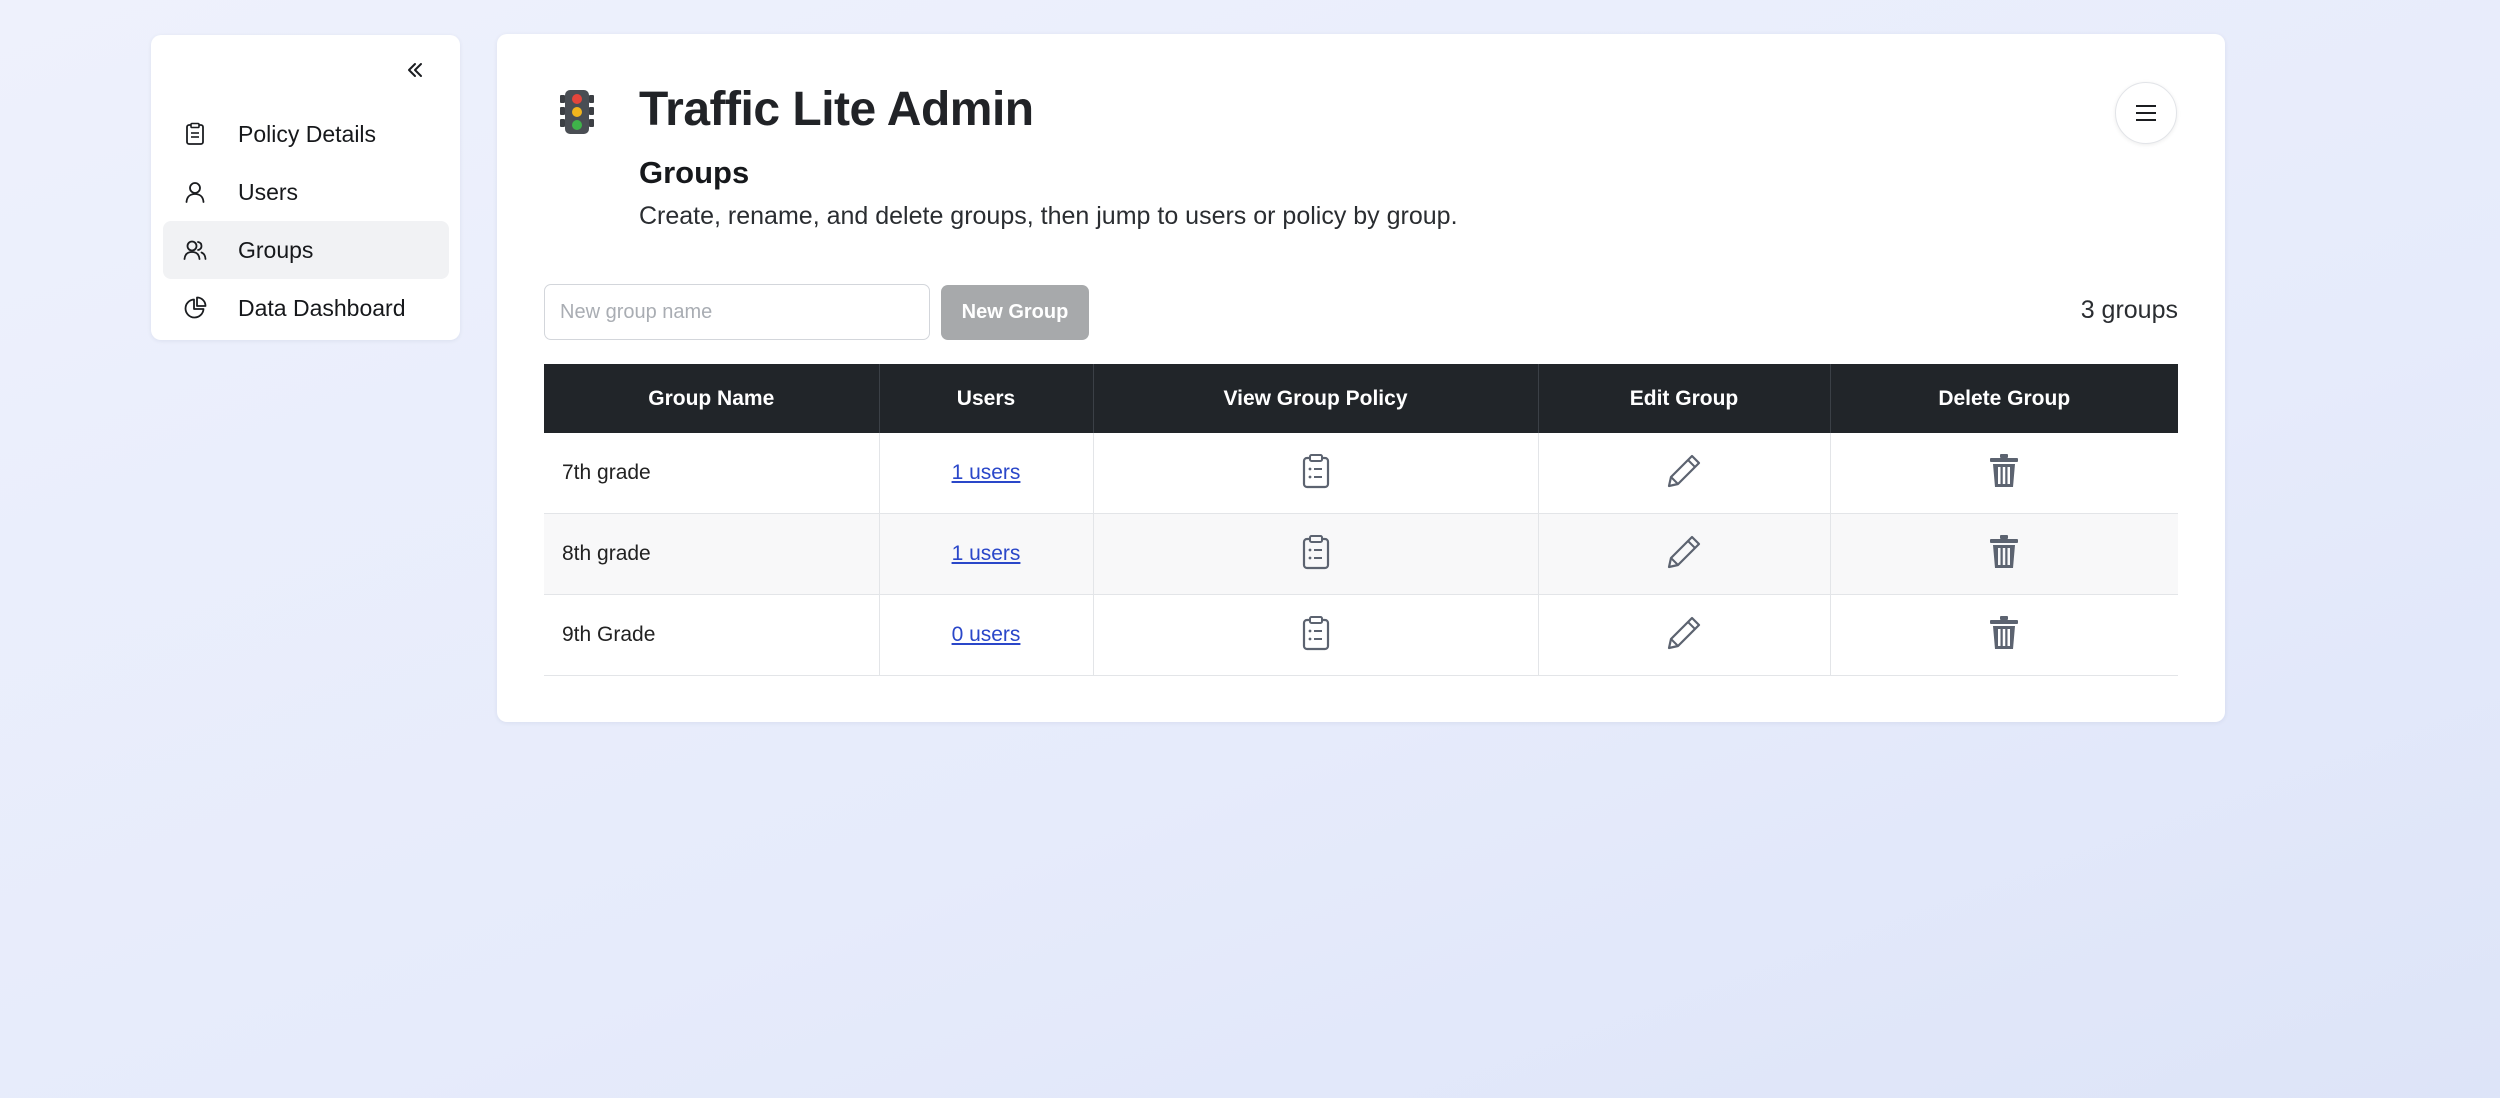  What do you see at coordinates (986, 398) in the screenshot?
I see `column-header-users: Users` at bounding box center [986, 398].